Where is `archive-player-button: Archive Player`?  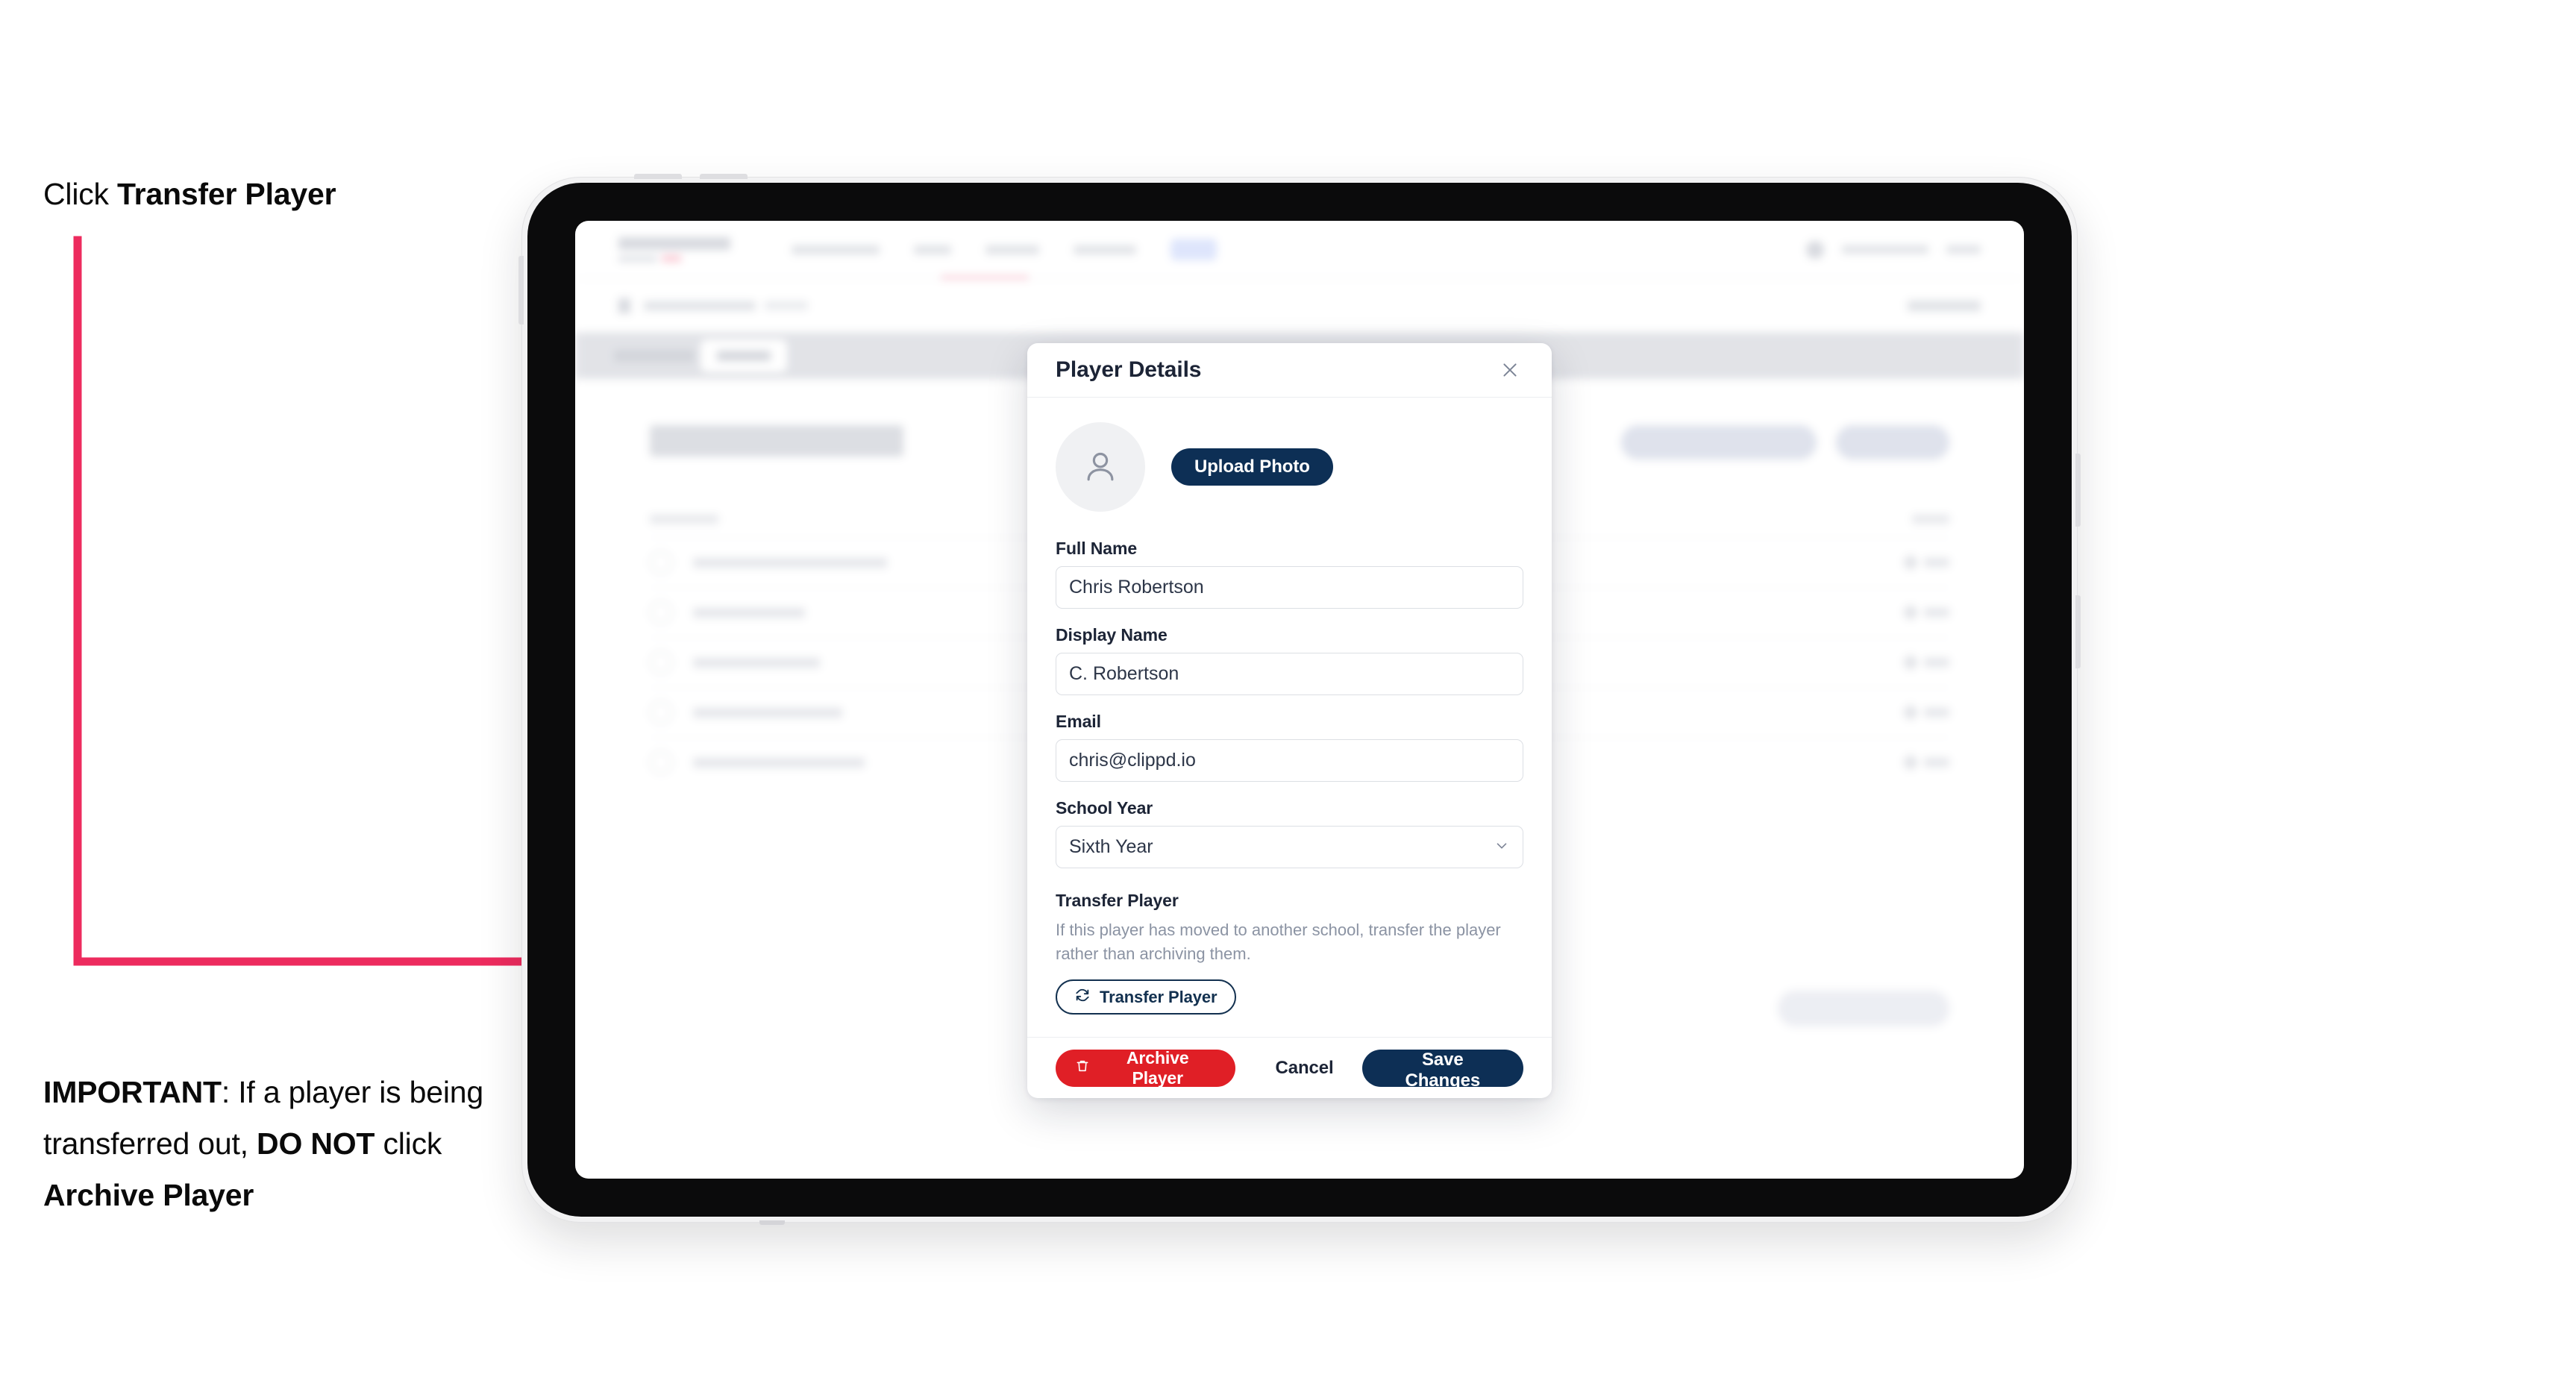
archive-player-button: Archive Player is located at coordinates (1145, 1067).